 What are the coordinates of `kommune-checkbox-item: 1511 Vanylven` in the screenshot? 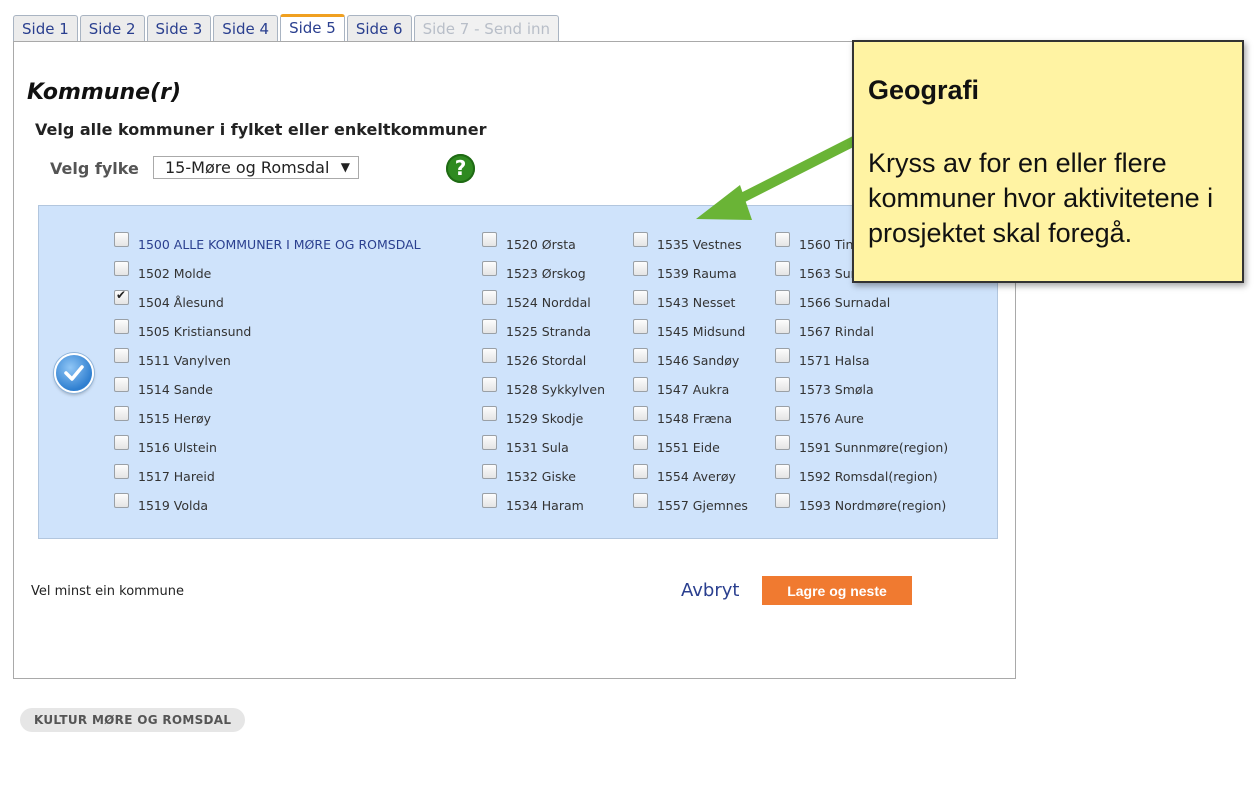 It's located at (172, 358).